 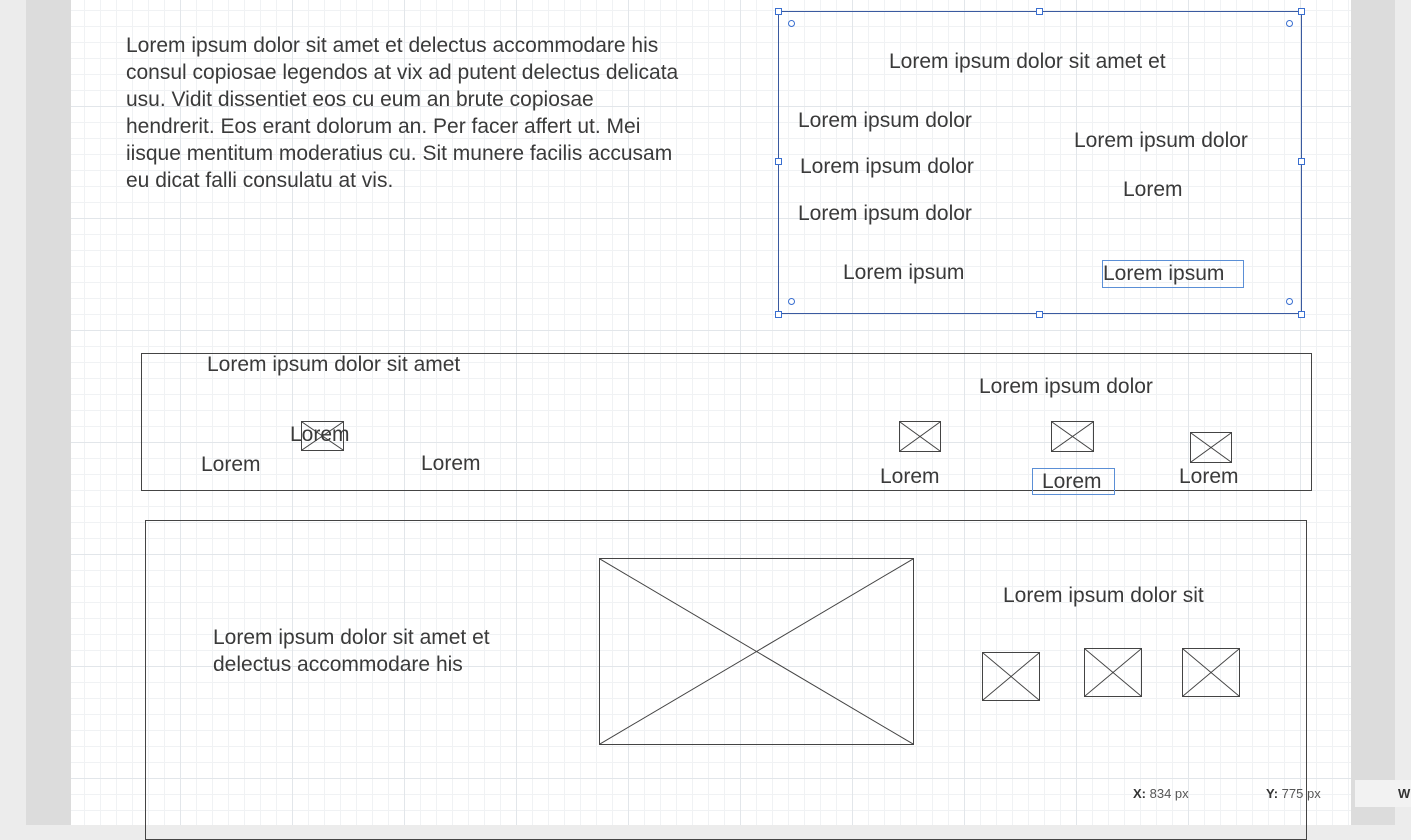 What do you see at coordinates (778, 11) in the screenshot?
I see `resize-handle-nw` at bounding box center [778, 11].